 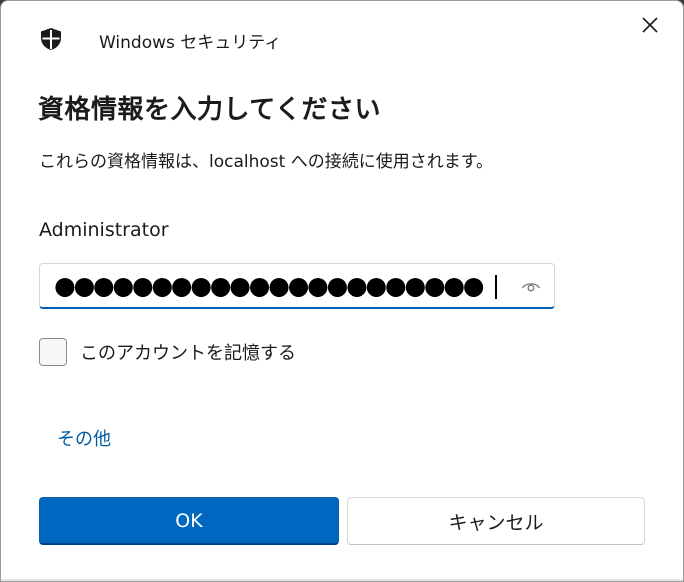 What do you see at coordinates (496, 287) in the screenshot?
I see `text-caret` at bounding box center [496, 287].